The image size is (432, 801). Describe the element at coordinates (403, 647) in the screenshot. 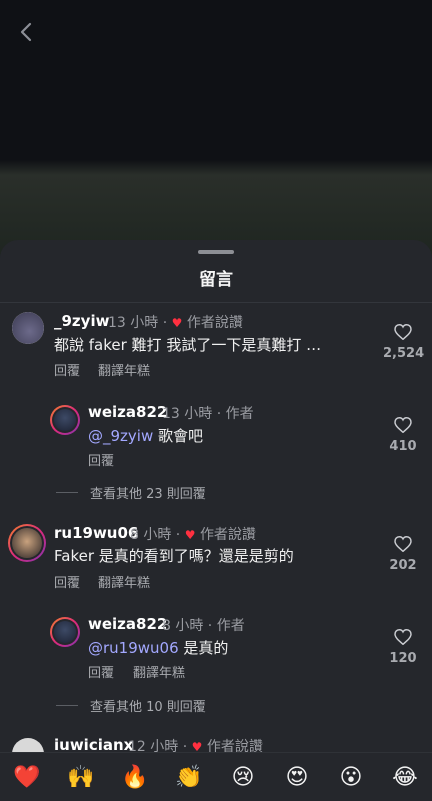

I see `like-button: 120` at that location.